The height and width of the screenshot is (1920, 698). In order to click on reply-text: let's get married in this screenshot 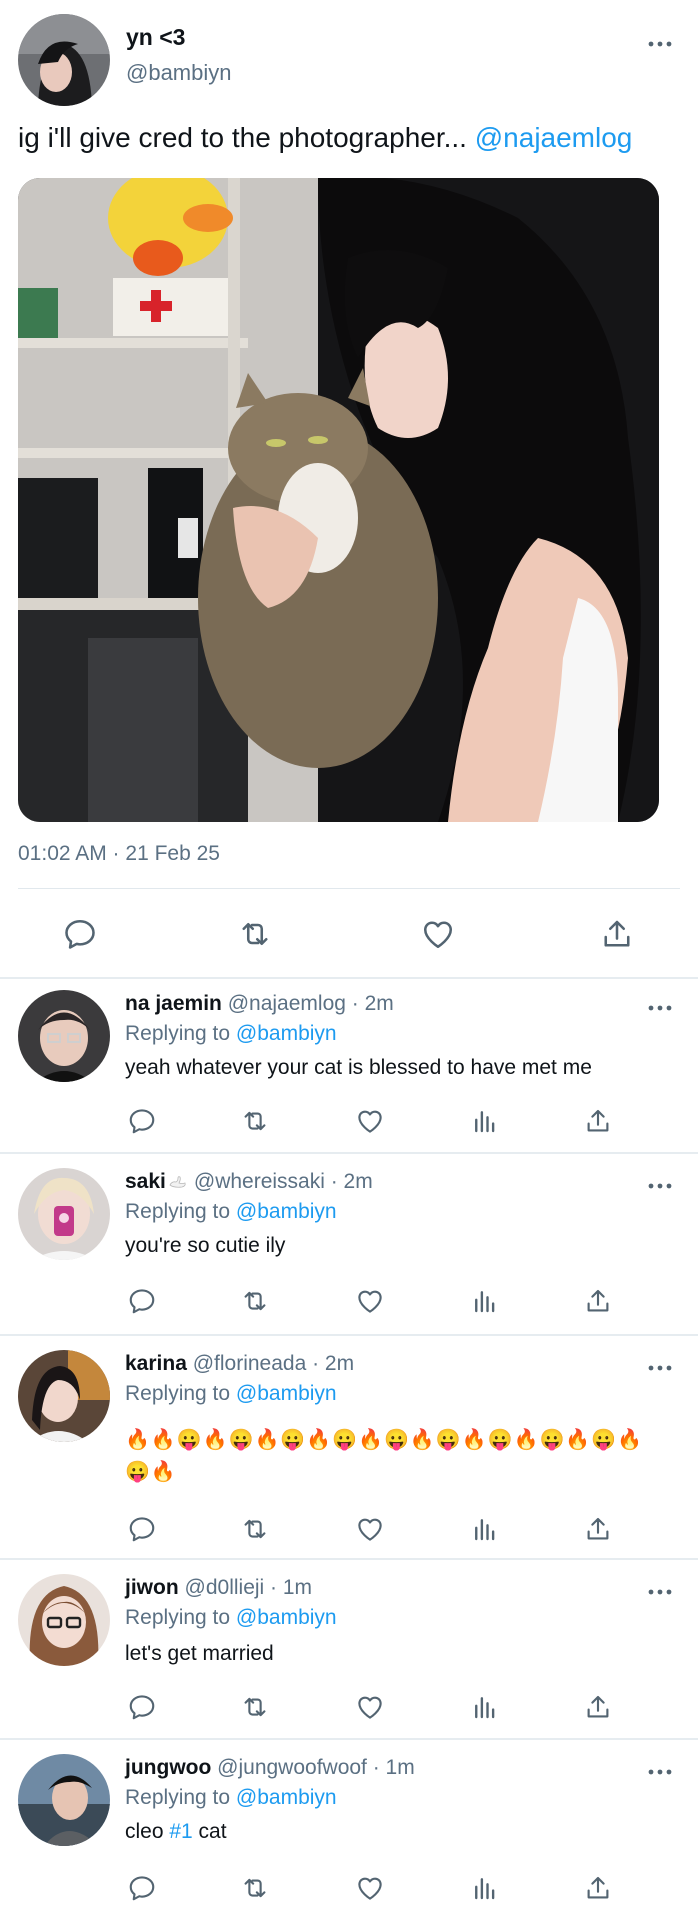, I will do `click(199, 1653)`.